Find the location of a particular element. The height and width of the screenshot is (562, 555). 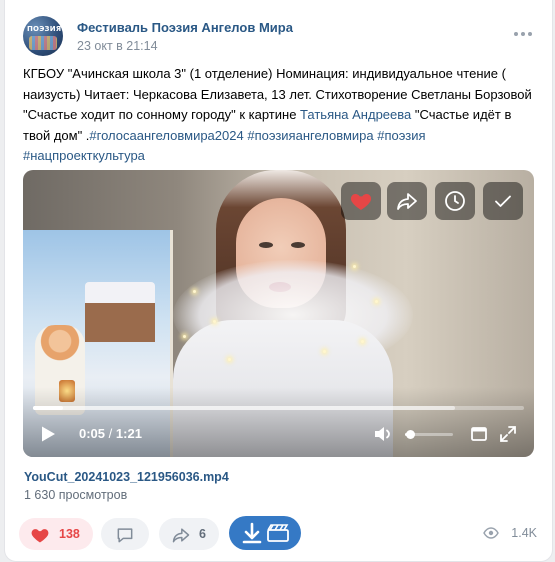

volume-icon is located at coordinates (382, 434).